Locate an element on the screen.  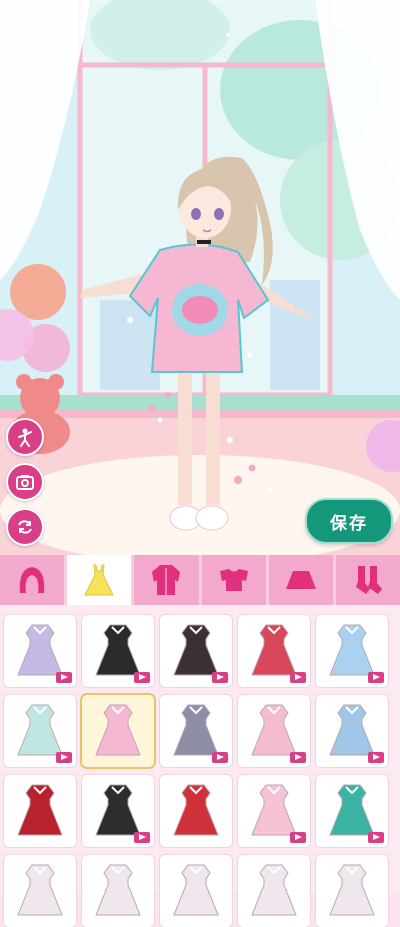
refresh-icon is located at coordinates (25, 527).